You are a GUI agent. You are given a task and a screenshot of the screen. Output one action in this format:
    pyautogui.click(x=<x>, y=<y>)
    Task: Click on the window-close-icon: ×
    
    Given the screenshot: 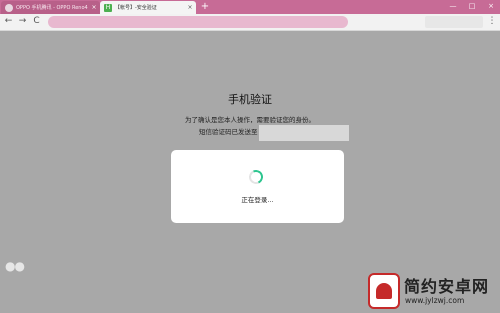 What is the action you would take?
    pyautogui.click(x=491, y=7)
    